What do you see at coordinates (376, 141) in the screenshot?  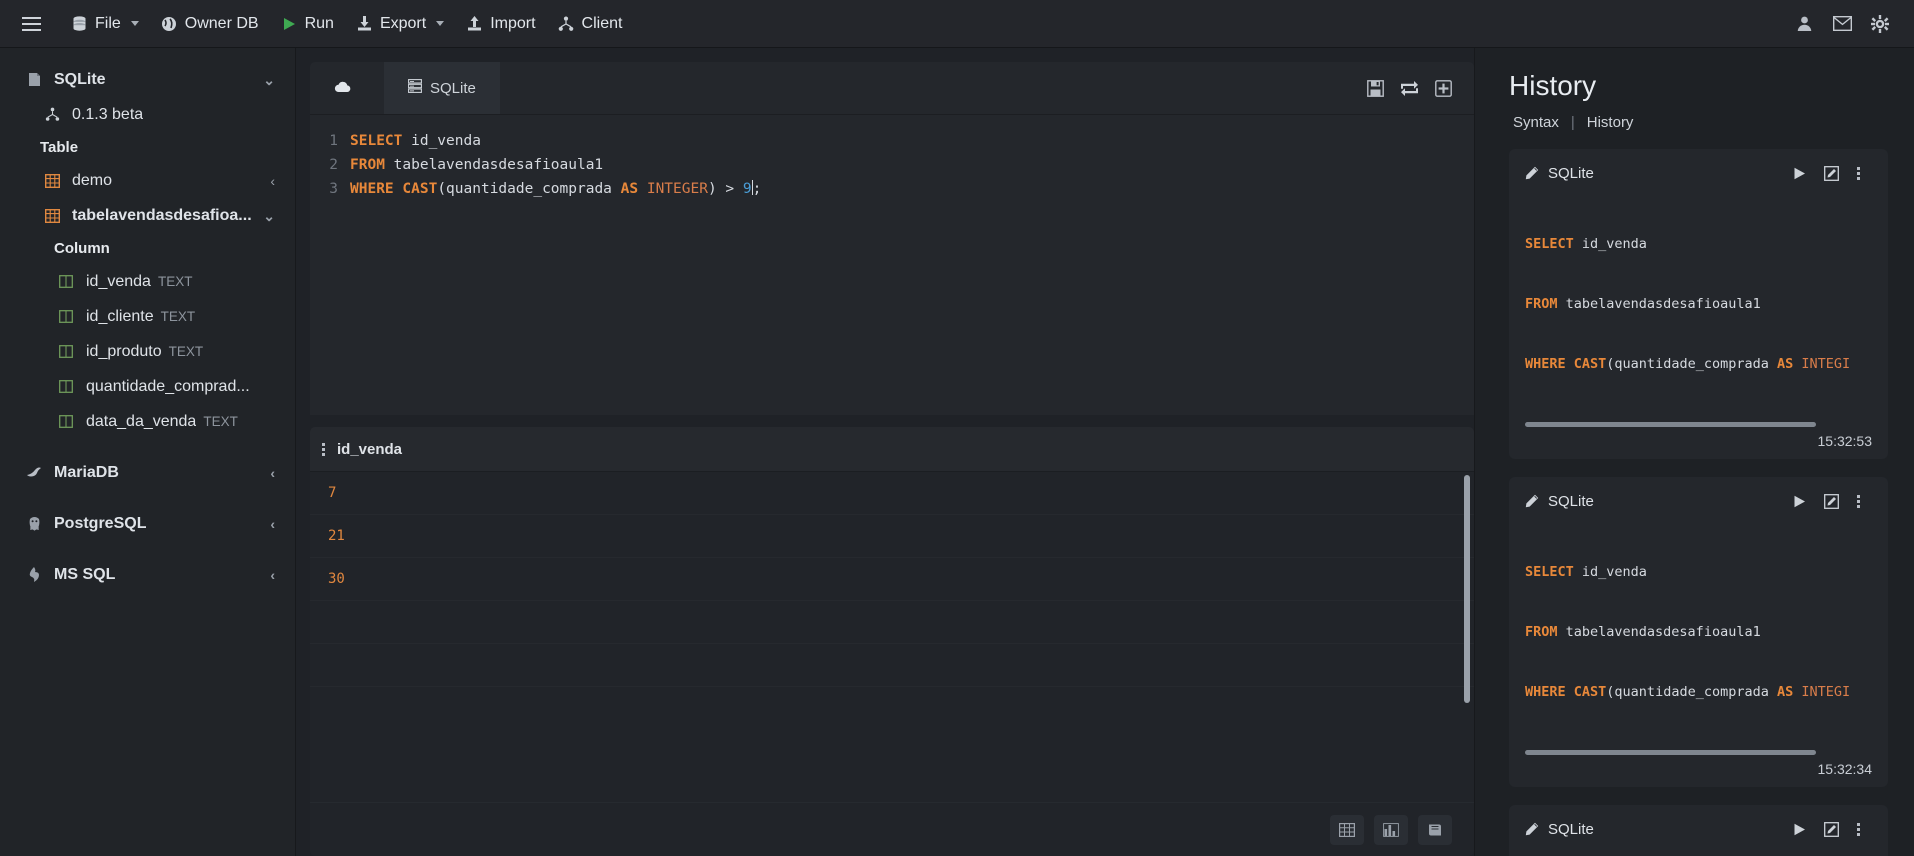 I see `sql-keyword: SELECT` at bounding box center [376, 141].